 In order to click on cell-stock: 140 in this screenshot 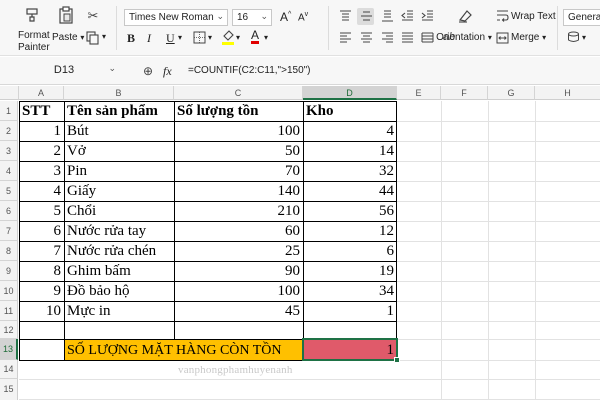, I will do `click(238, 191)`.